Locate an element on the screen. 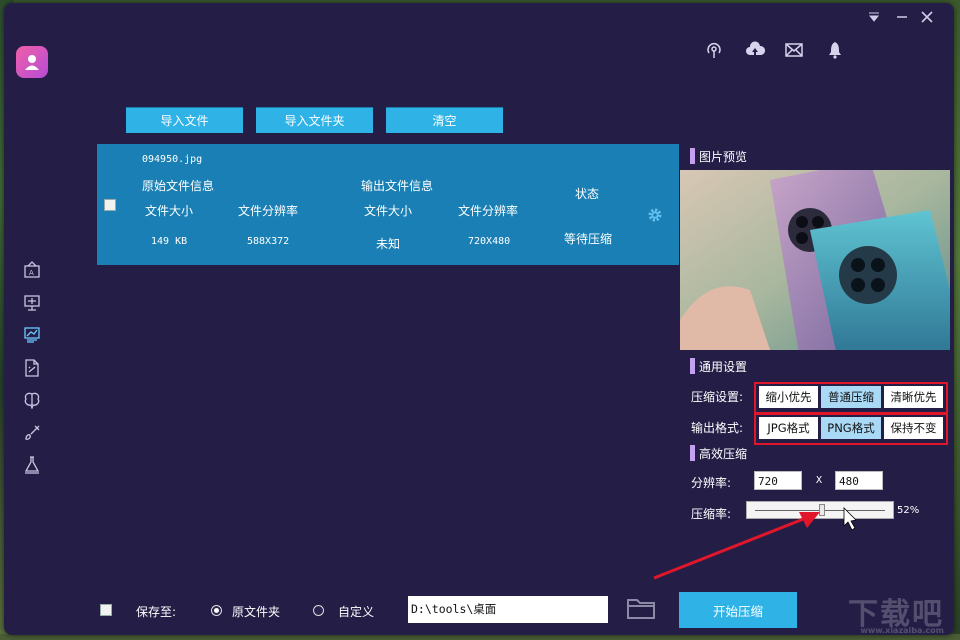 This screenshot has height=640, width=960. original-resolution-value: 588X372 is located at coordinates (268, 241).